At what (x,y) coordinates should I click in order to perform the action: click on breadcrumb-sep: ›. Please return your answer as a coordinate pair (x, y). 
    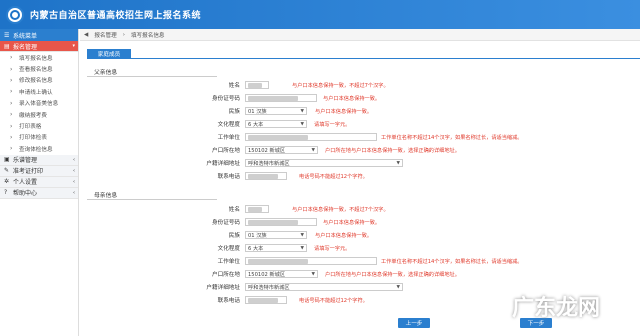
    Looking at the image, I should click on (123, 34).